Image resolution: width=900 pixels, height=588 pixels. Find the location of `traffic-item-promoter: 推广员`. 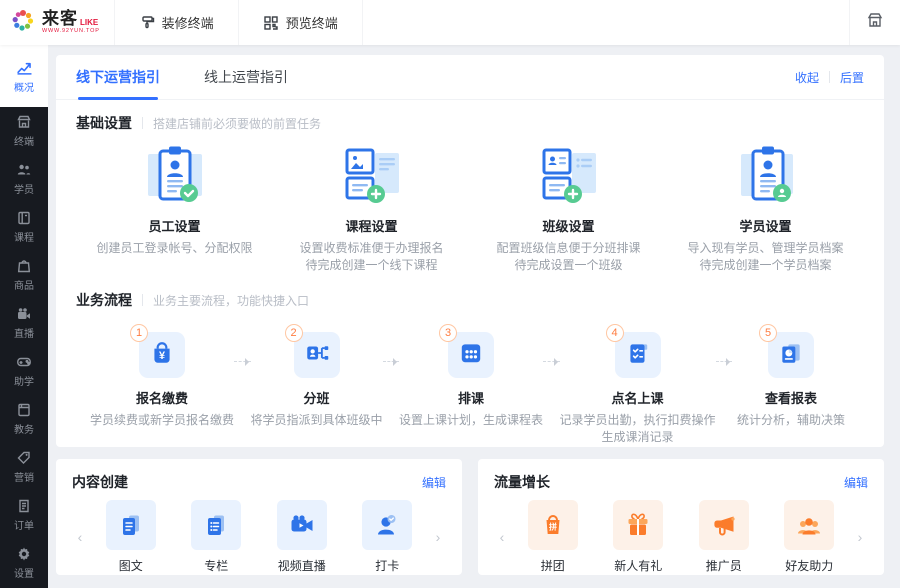

traffic-item-promoter: 推广员 is located at coordinates (723, 537).